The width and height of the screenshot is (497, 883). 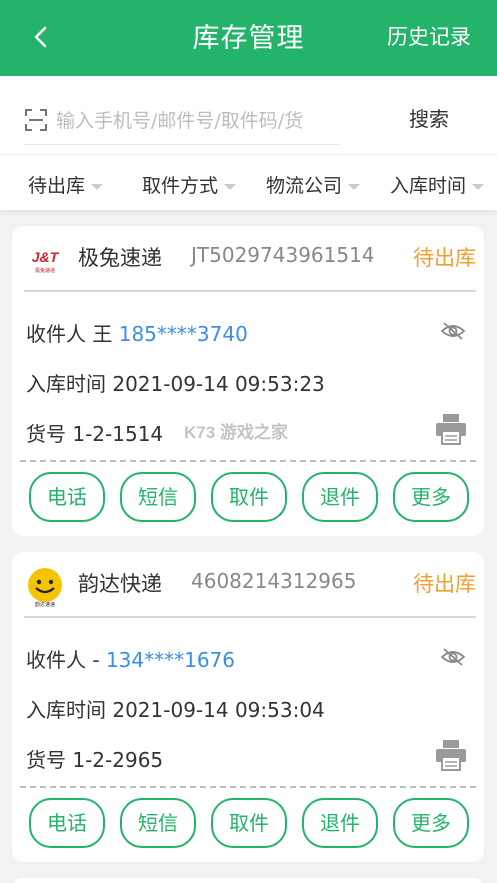 I want to click on watermark-text: K73 游戏之家, so click(x=236, y=432).